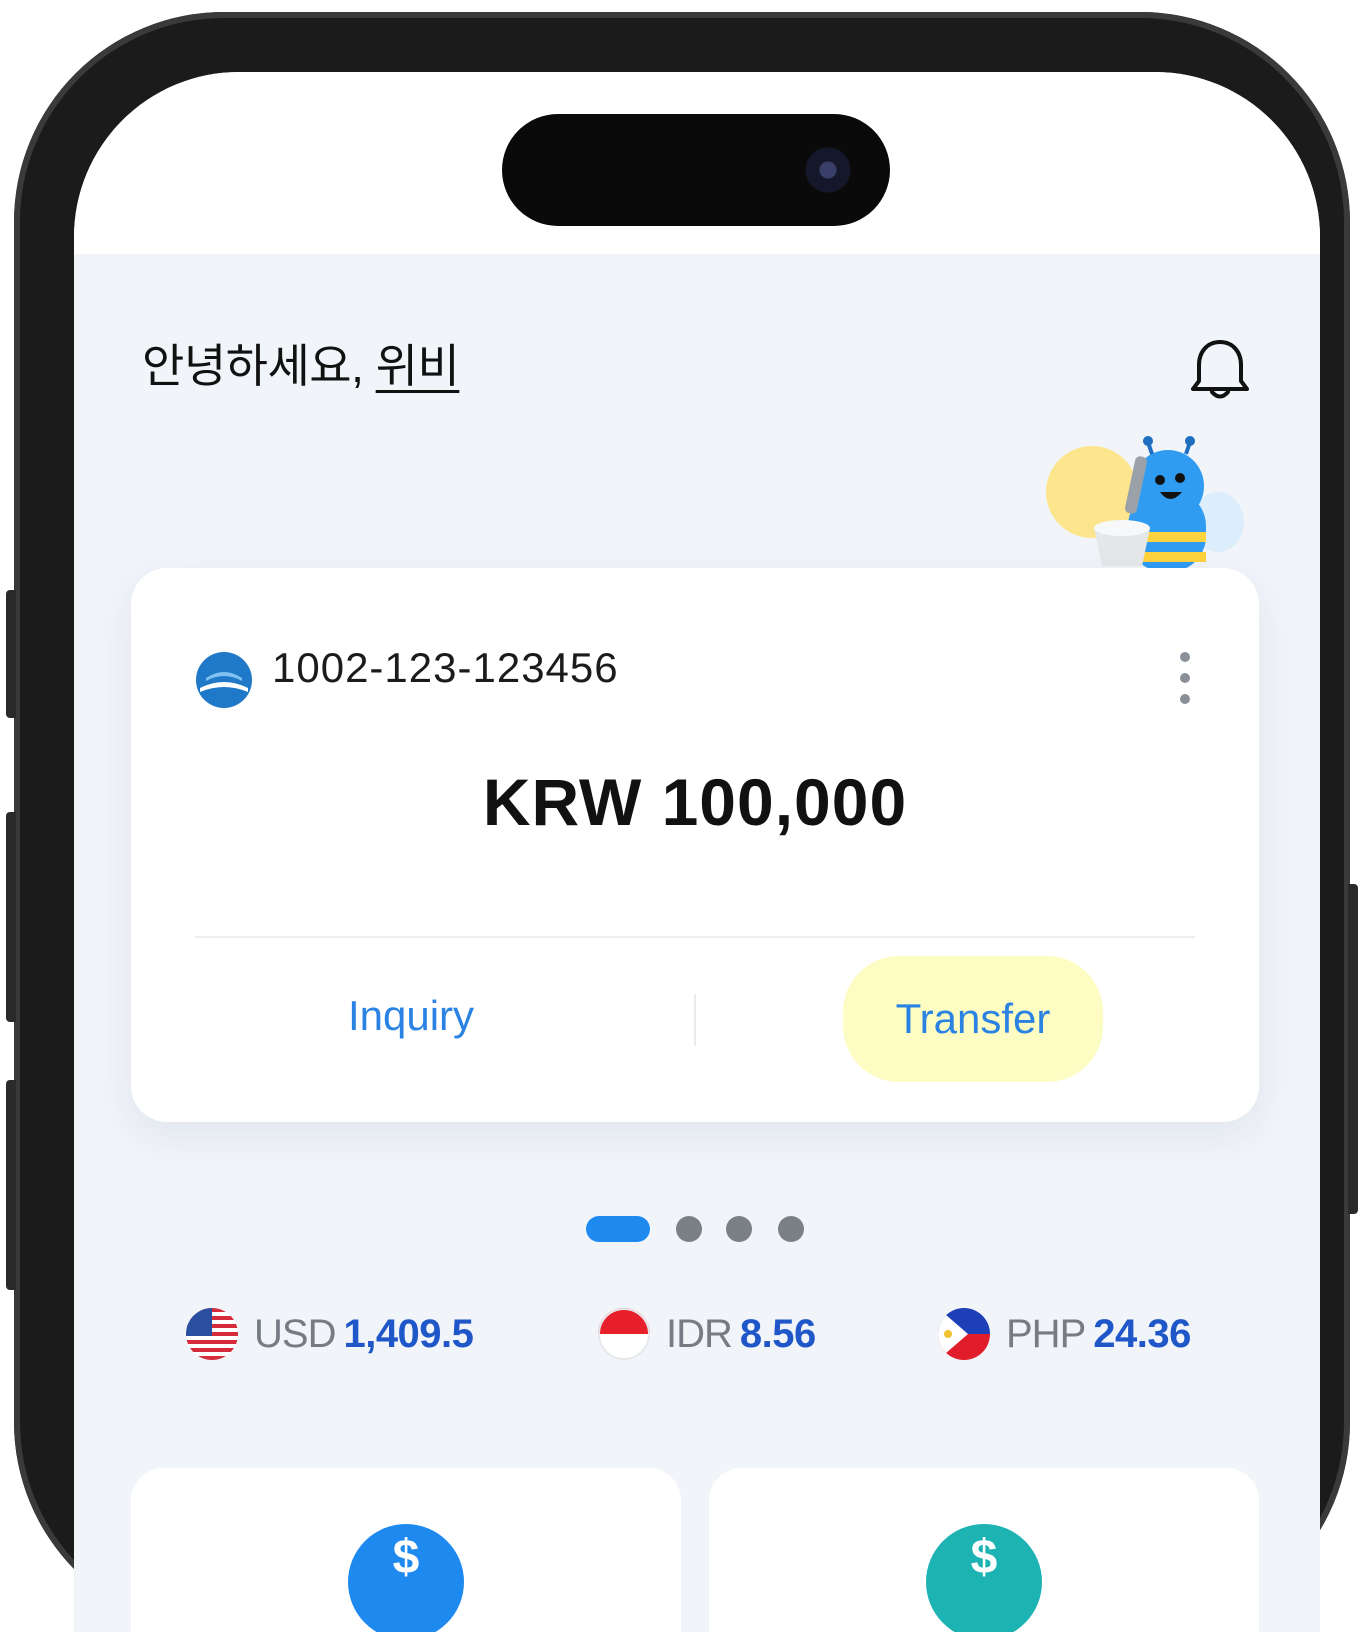 Image resolution: width=1365 pixels, height=1632 pixels. I want to click on rate-value: 1,409.5, so click(408, 1333).